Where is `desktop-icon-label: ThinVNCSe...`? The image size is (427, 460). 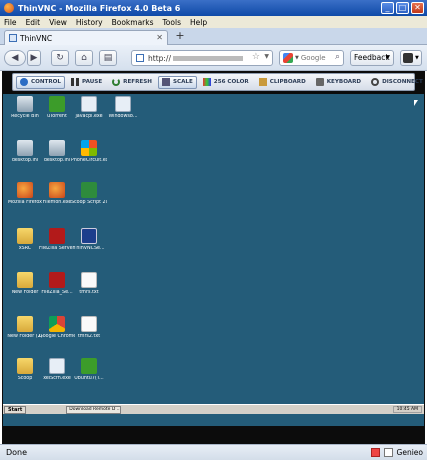
desktop-icon-label: ThinVNCSe... is located at coordinates (89, 248).